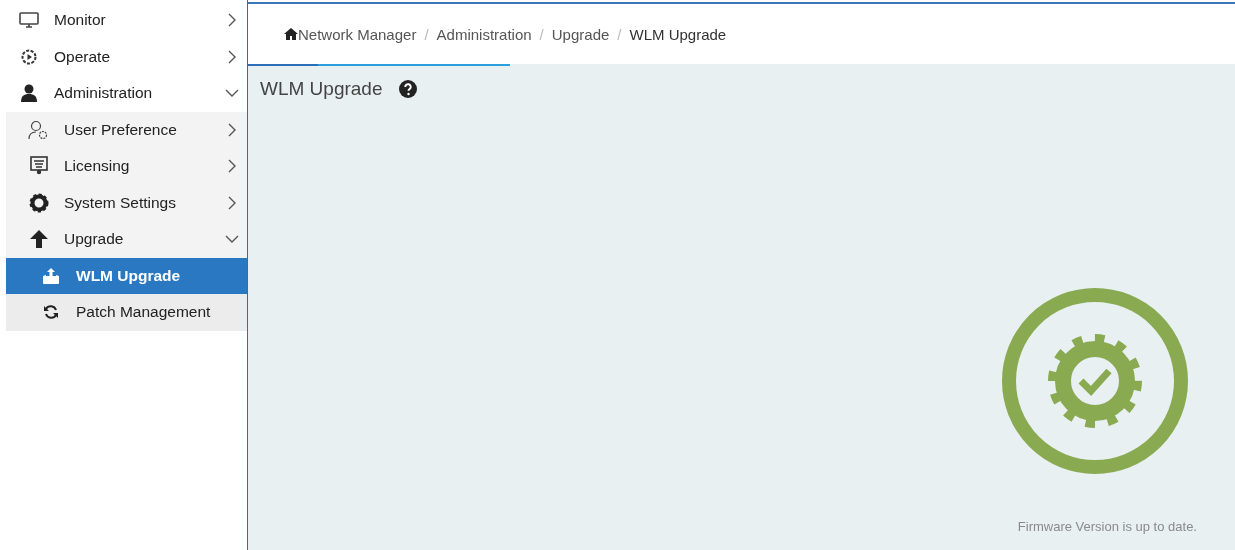  I want to click on breadcrumb-link: Administration, so click(484, 34).